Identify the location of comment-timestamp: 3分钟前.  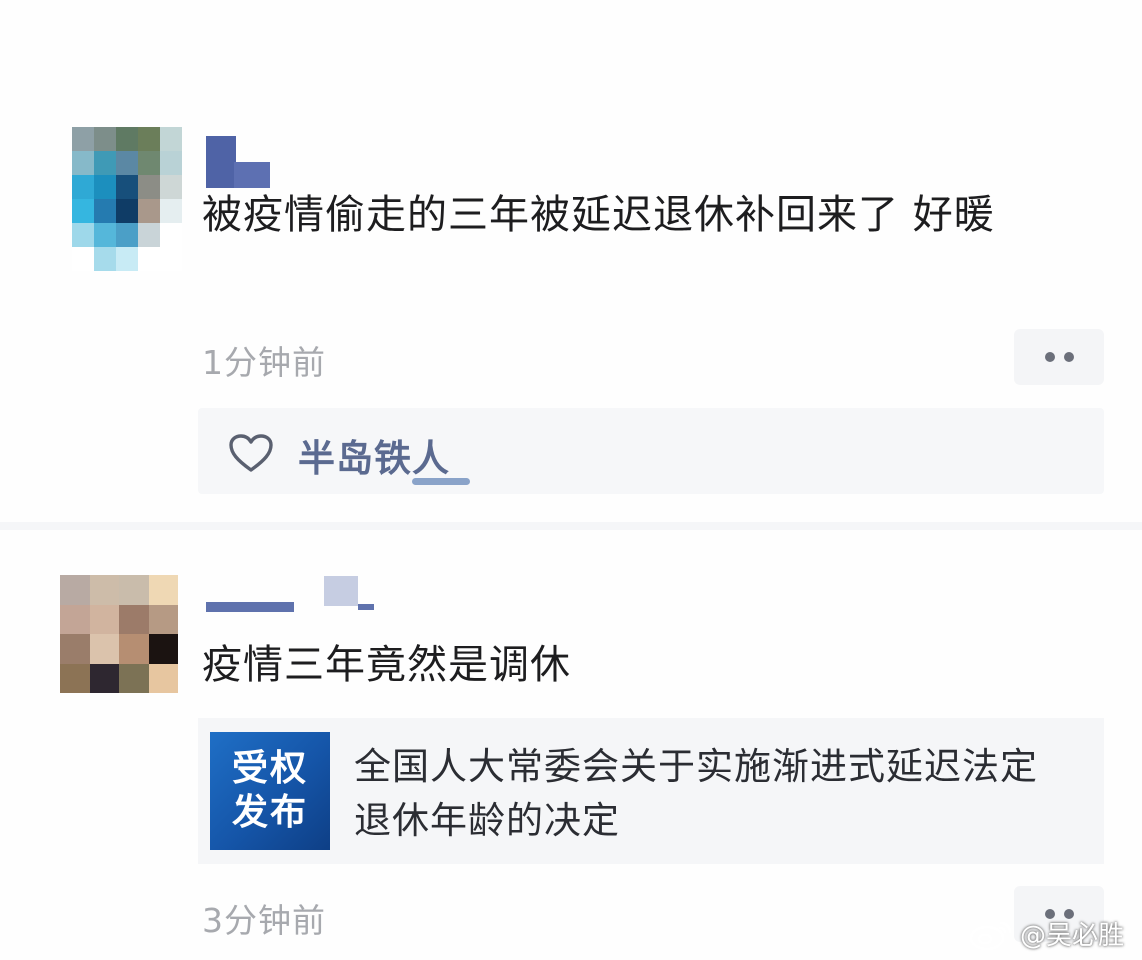
(264, 920).